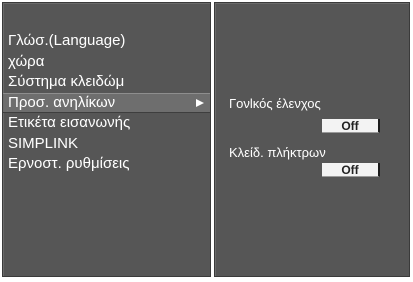 Image resolution: width=413 pixels, height=282 pixels. What do you see at coordinates (277, 152) in the screenshot?
I see `key-lock-label: Κλείδ. πλήκτρων` at bounding box center [277, 152].